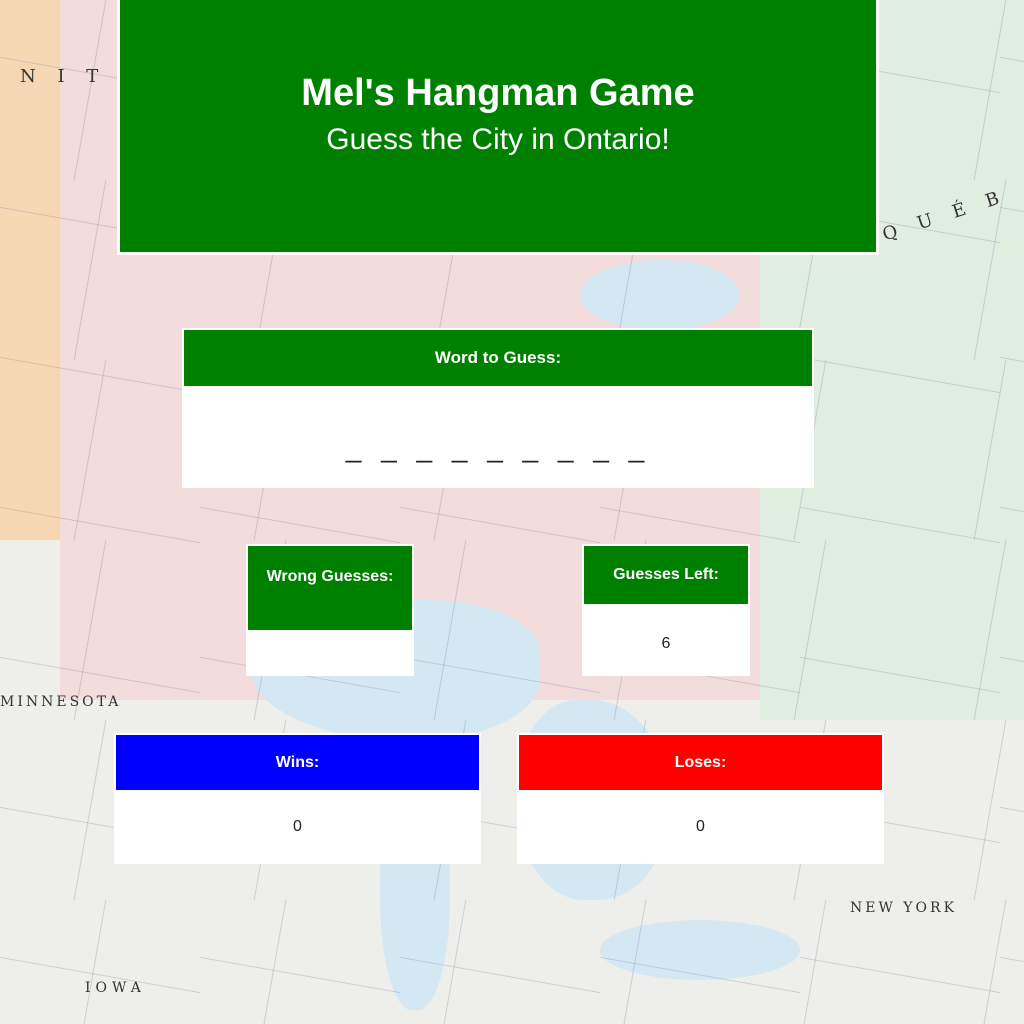  I want to click on guesses-left-value: 6, so click(666, 640).